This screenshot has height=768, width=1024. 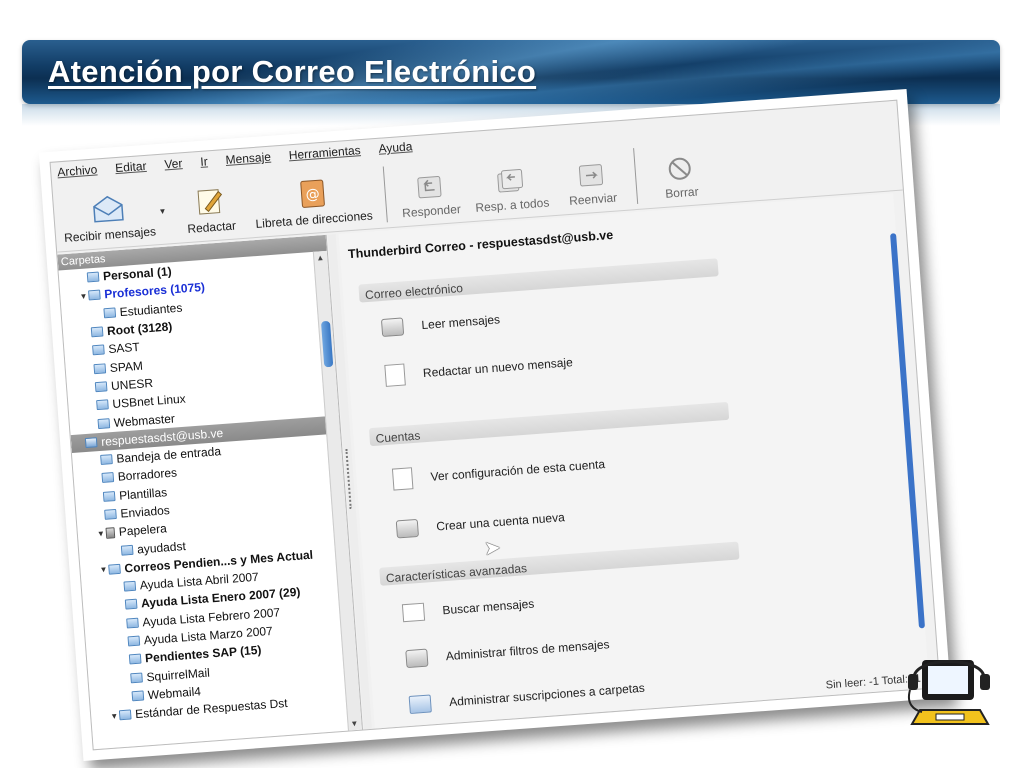 What do you see at coordinates (518, 470) in the screenshot?
I see `account-settings-label: Ver configuración de esta cuenta` at bounding box center [518, 470].